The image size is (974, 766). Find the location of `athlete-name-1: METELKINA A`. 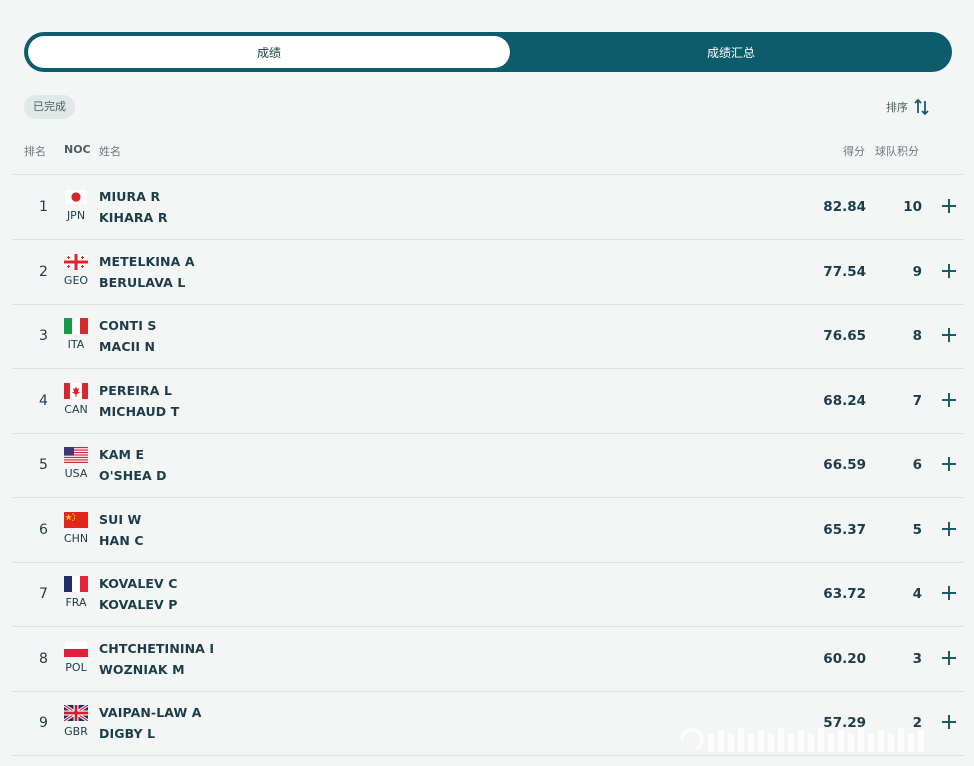

athlete-name-1: METELKINA A is located at coordinates (147, 261).